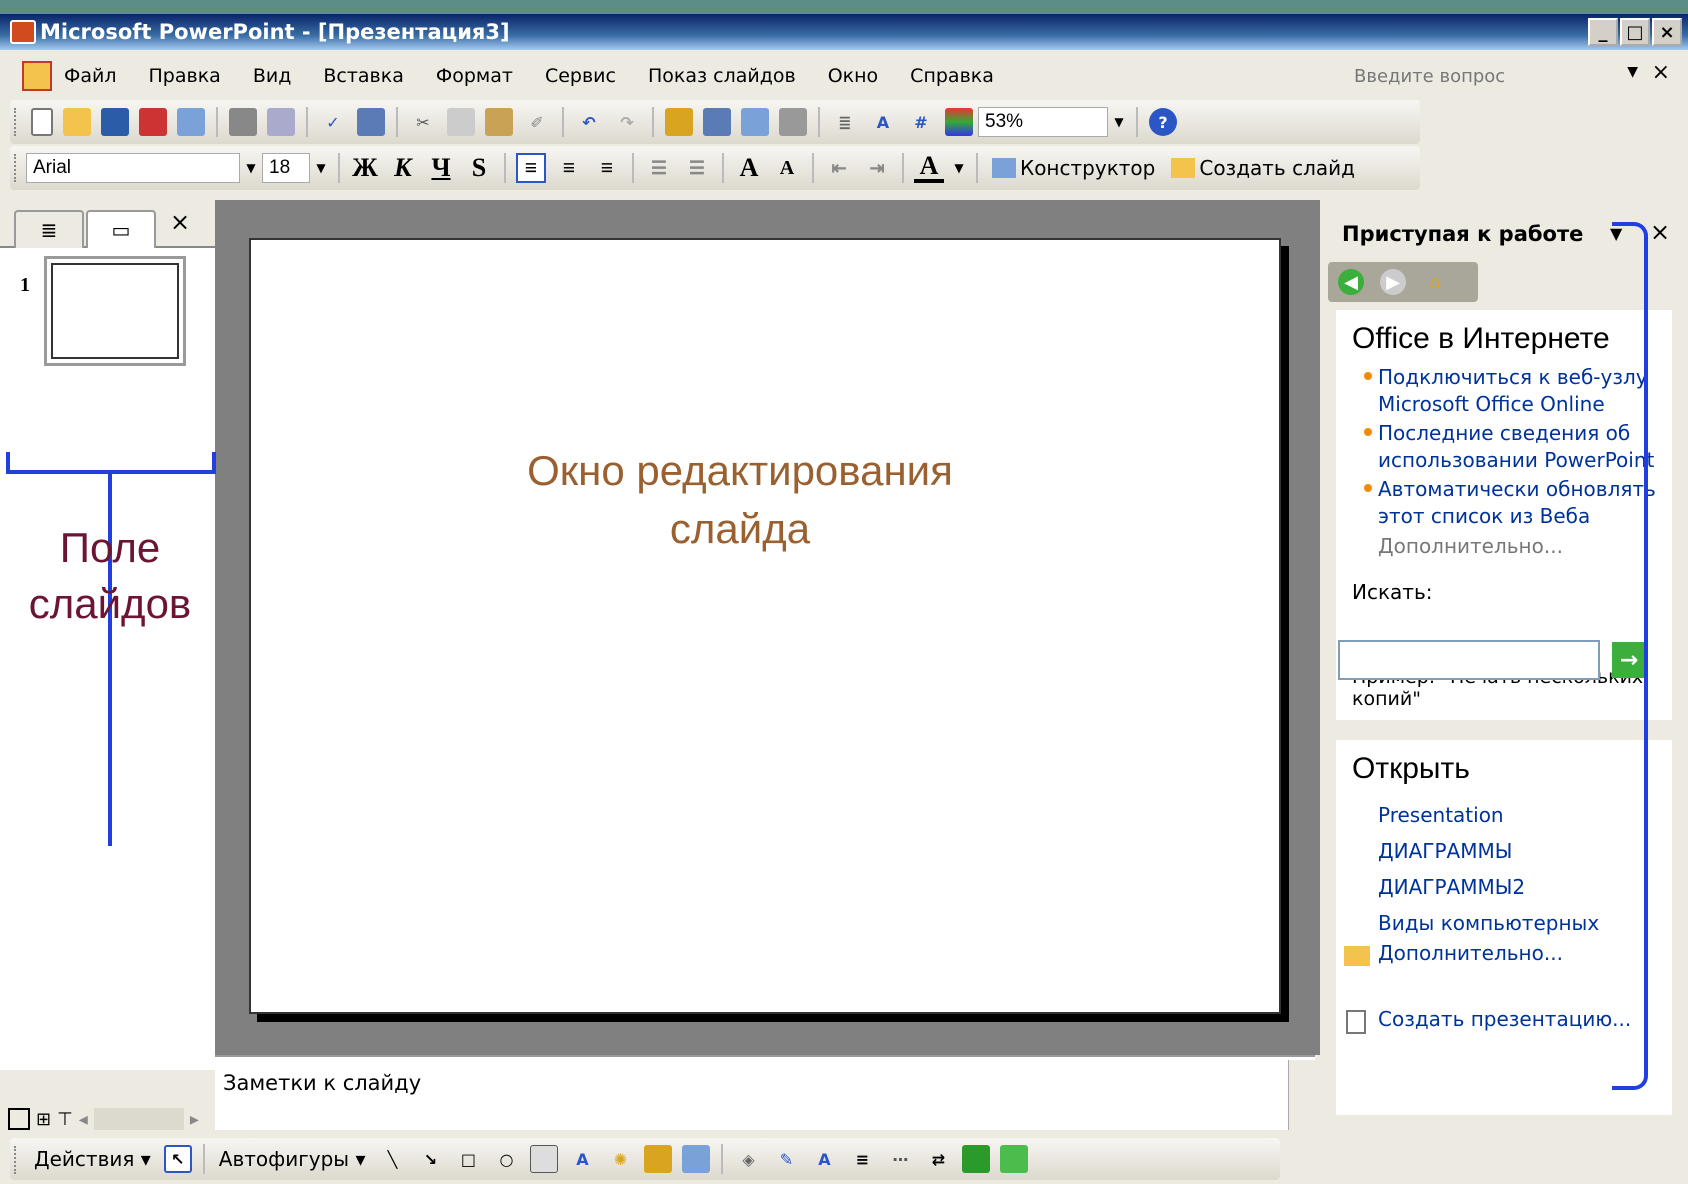 The width and height of the screenshot is (1688, 1184). I want to click on decrease-indent-icon: ⇤, so click(839, 168).